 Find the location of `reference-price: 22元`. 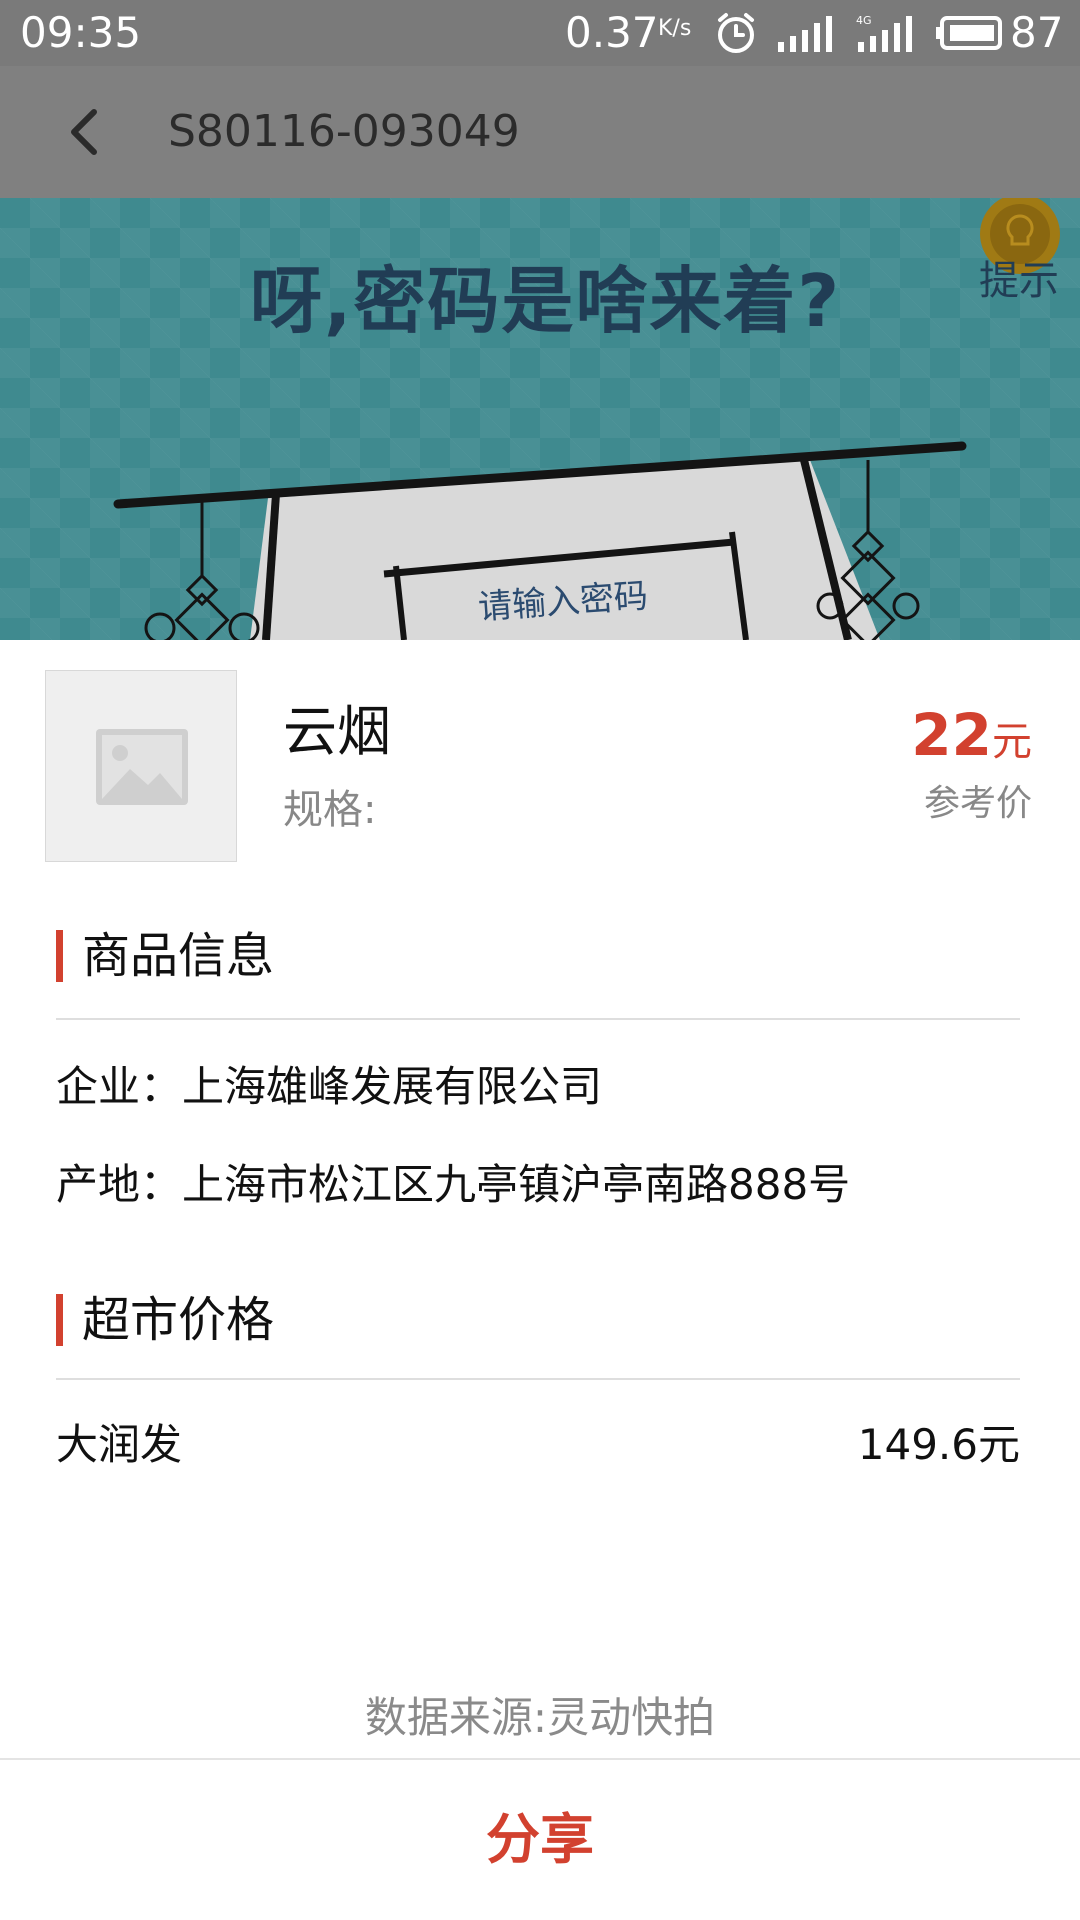

reference-price: 22元 is located at coordinates (971, 742).